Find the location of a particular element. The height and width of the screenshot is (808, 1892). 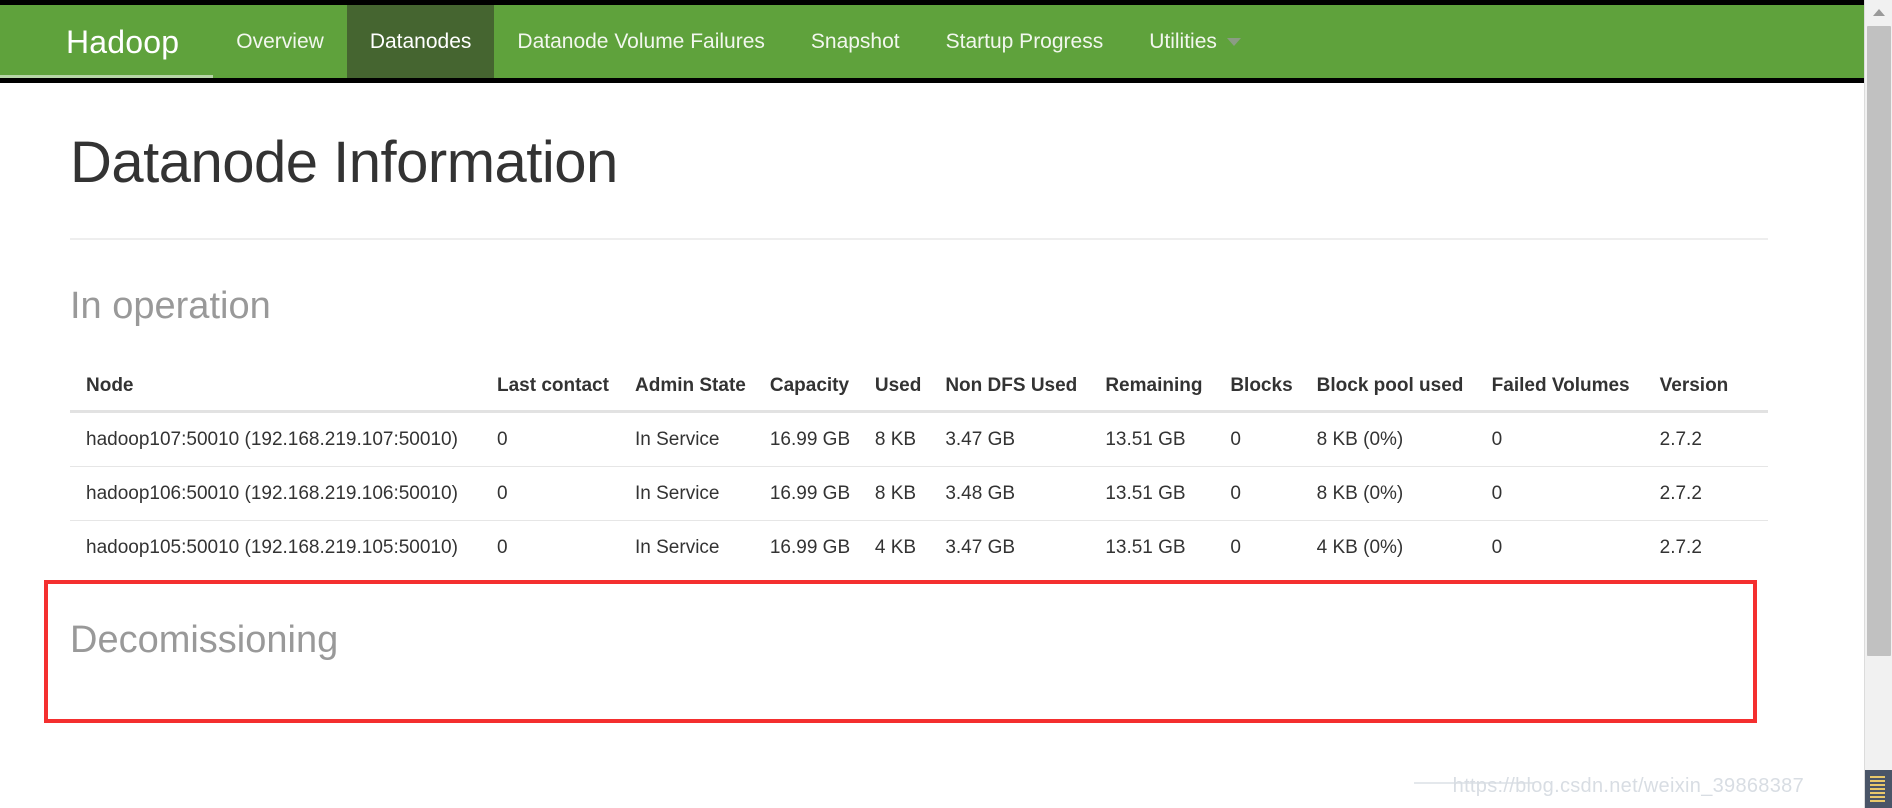

page-title: Datanode Information is located at coordinates (344, 162).